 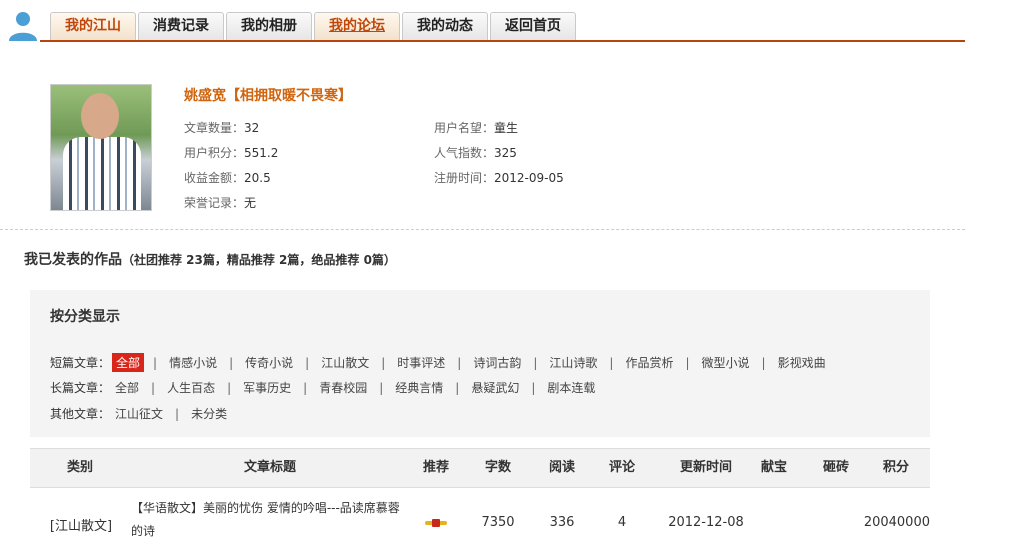 I want to click on section-divider, so click(x=482, y=229).